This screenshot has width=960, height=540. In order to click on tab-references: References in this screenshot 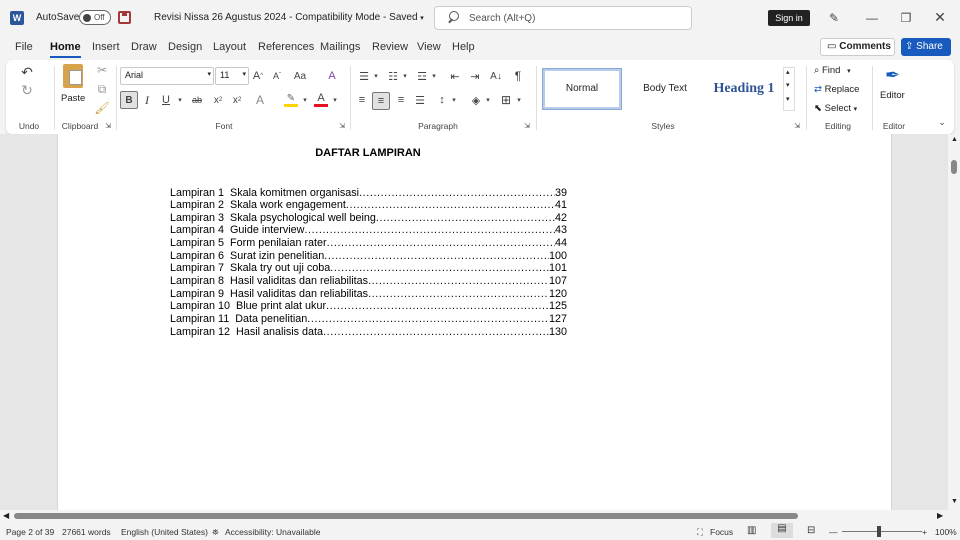, I will do `click(286, 47)`.